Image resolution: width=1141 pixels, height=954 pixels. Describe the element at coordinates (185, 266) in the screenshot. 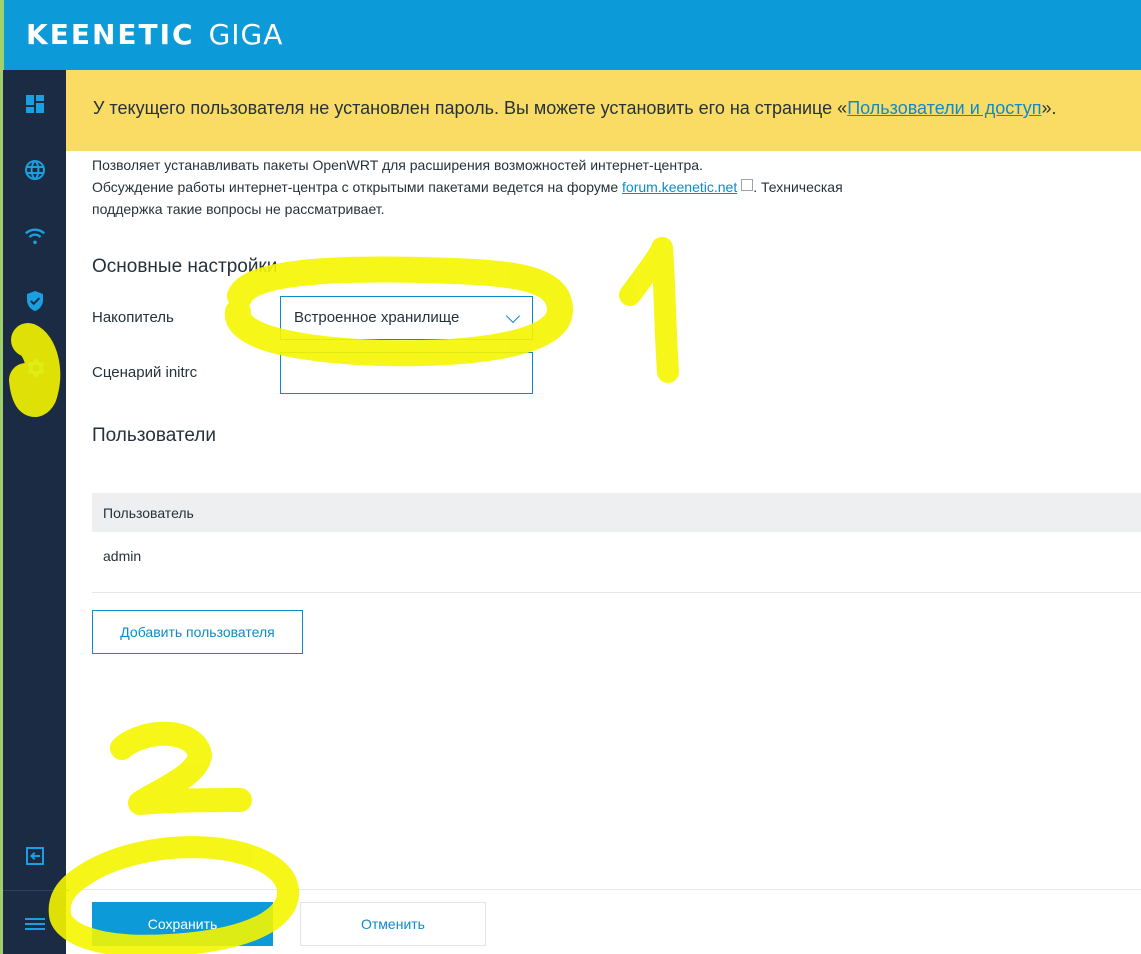

I see `basic-settings-heading: Основные настройки` at that location.